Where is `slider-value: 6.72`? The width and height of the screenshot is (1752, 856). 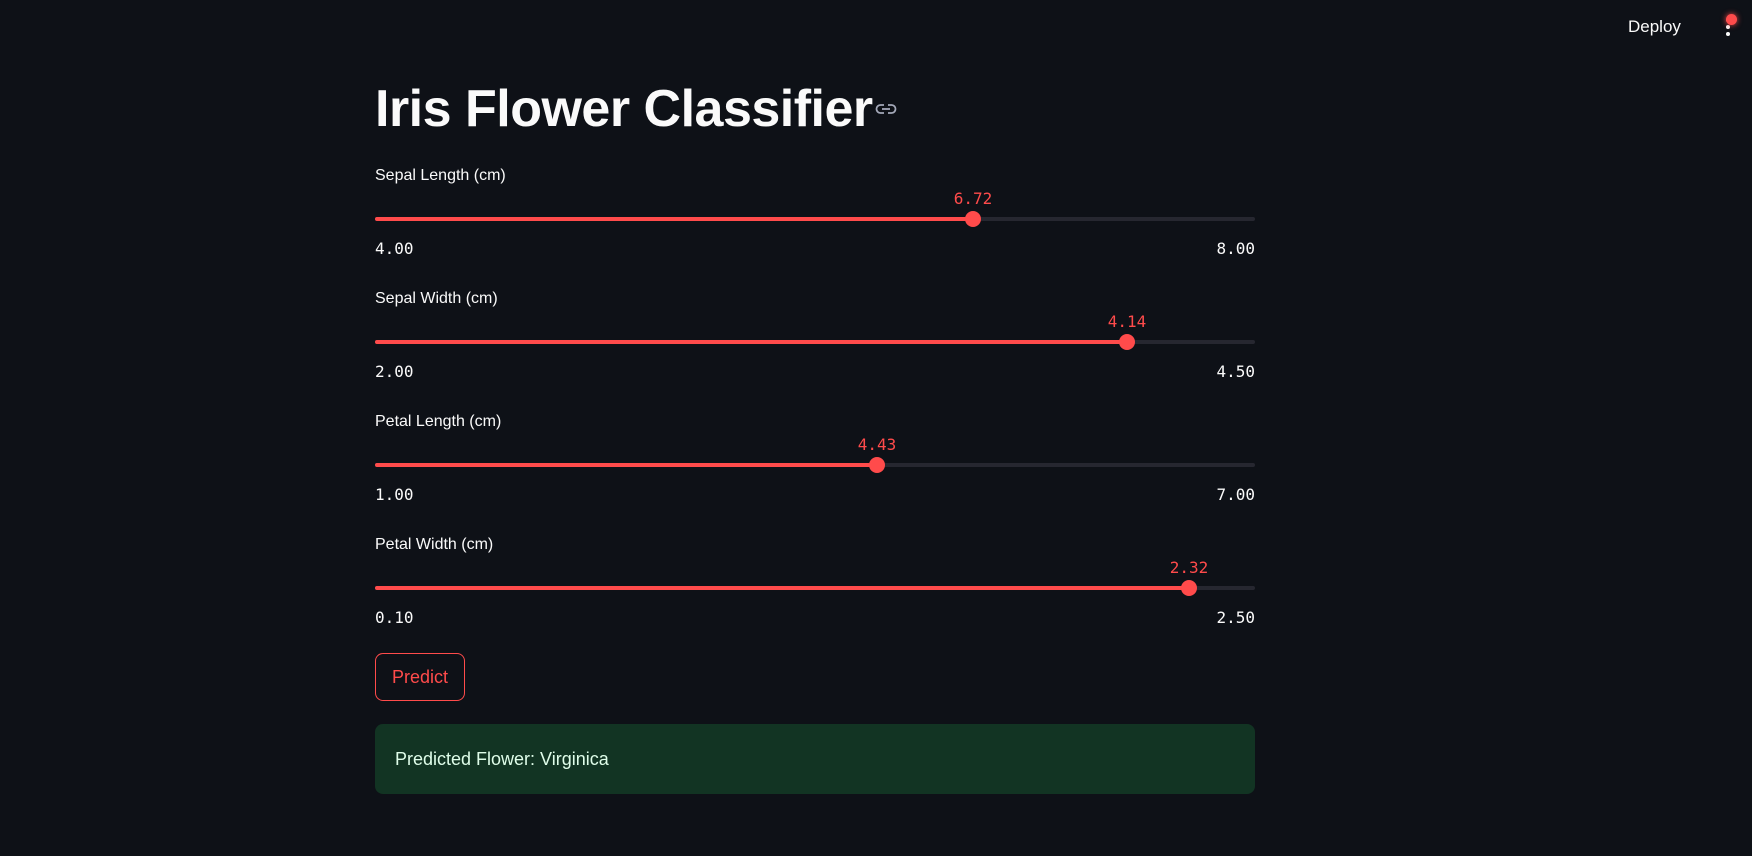 slider-value: 6.72 is located at coordinates (973, 198).